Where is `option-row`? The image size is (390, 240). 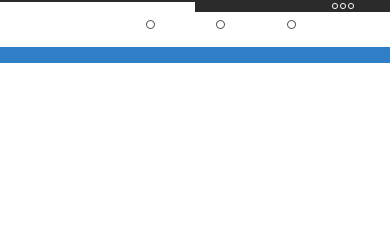 option-row is located at coordinates (195, 29).